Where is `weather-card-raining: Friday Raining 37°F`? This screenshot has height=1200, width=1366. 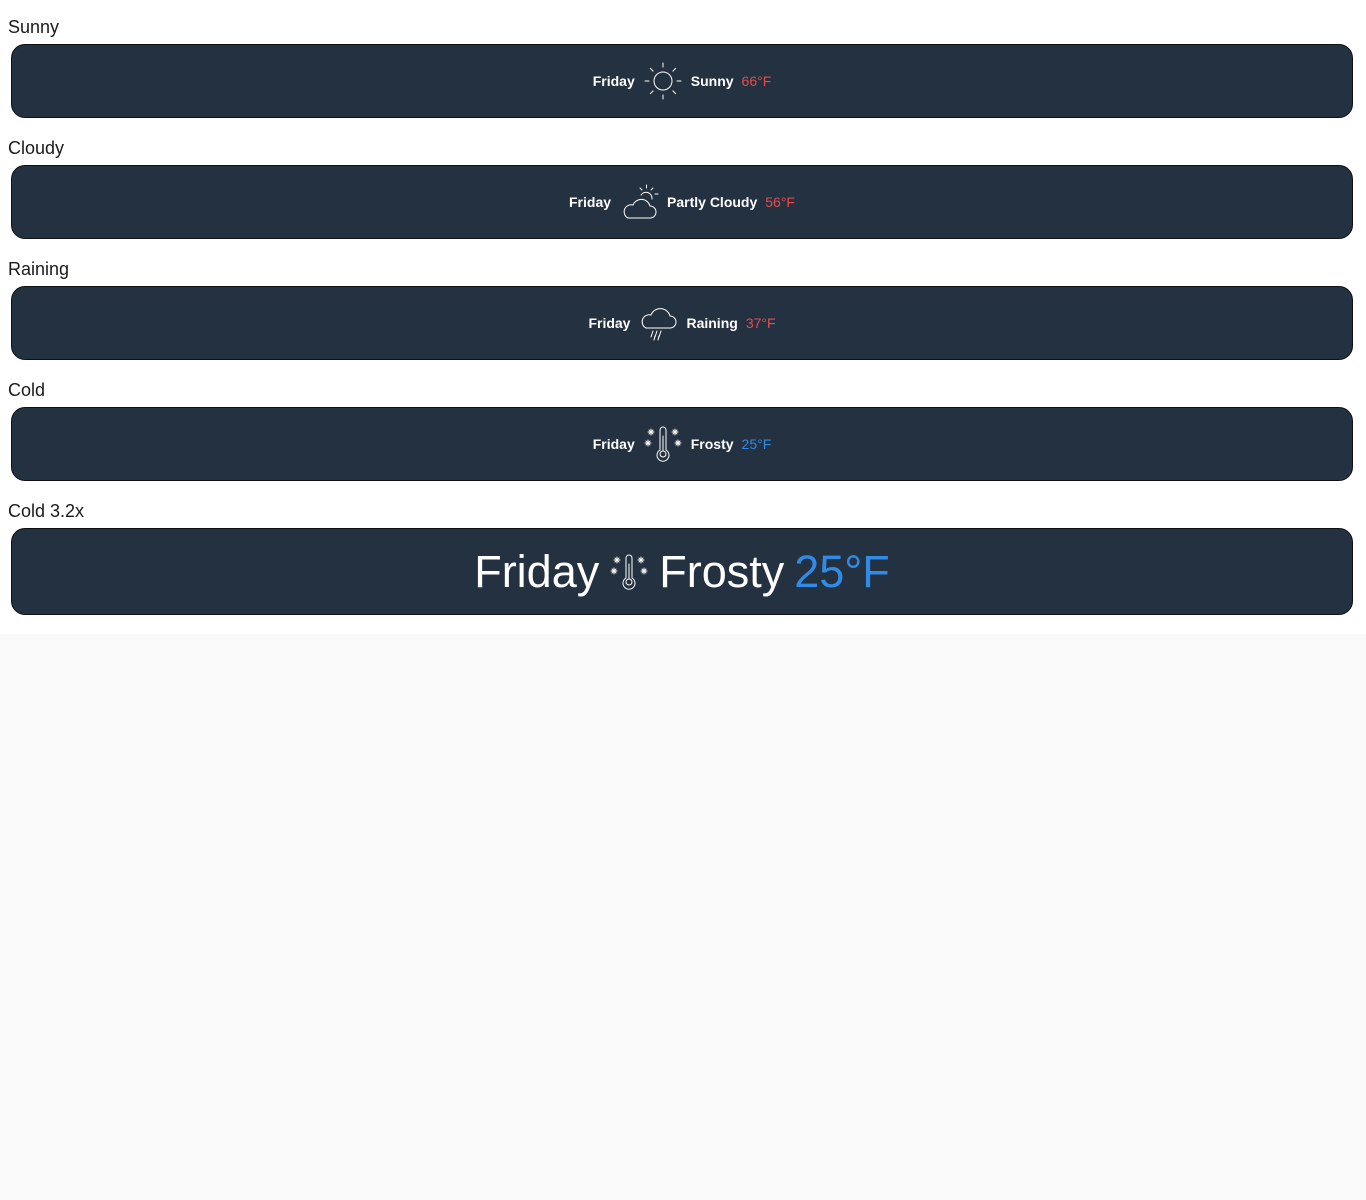
weather-card-raining: Friday Raining 37°F is located at coordinates (682, 323).